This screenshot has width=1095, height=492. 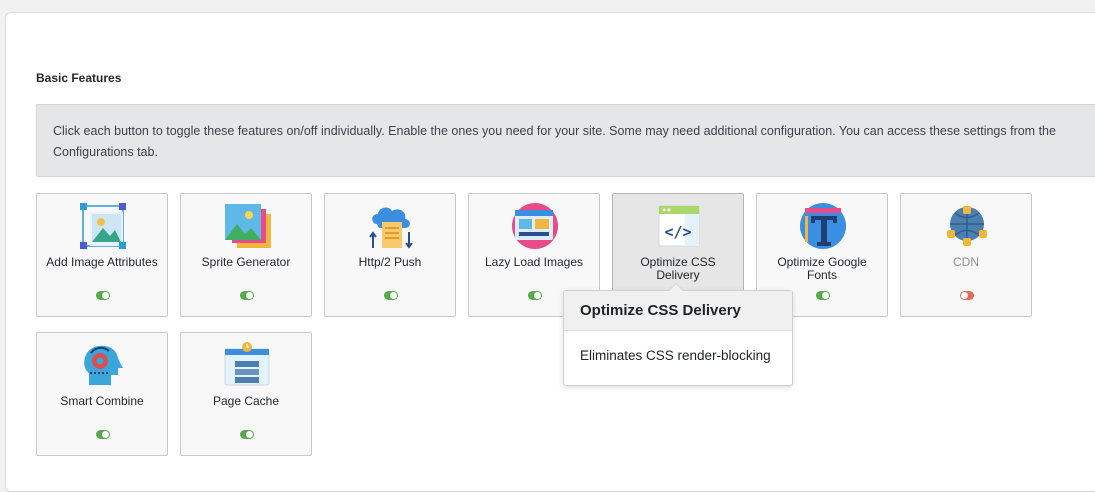 I want to click on feature-tile-page-cache: Page Cache, so click(x=246, y=394).